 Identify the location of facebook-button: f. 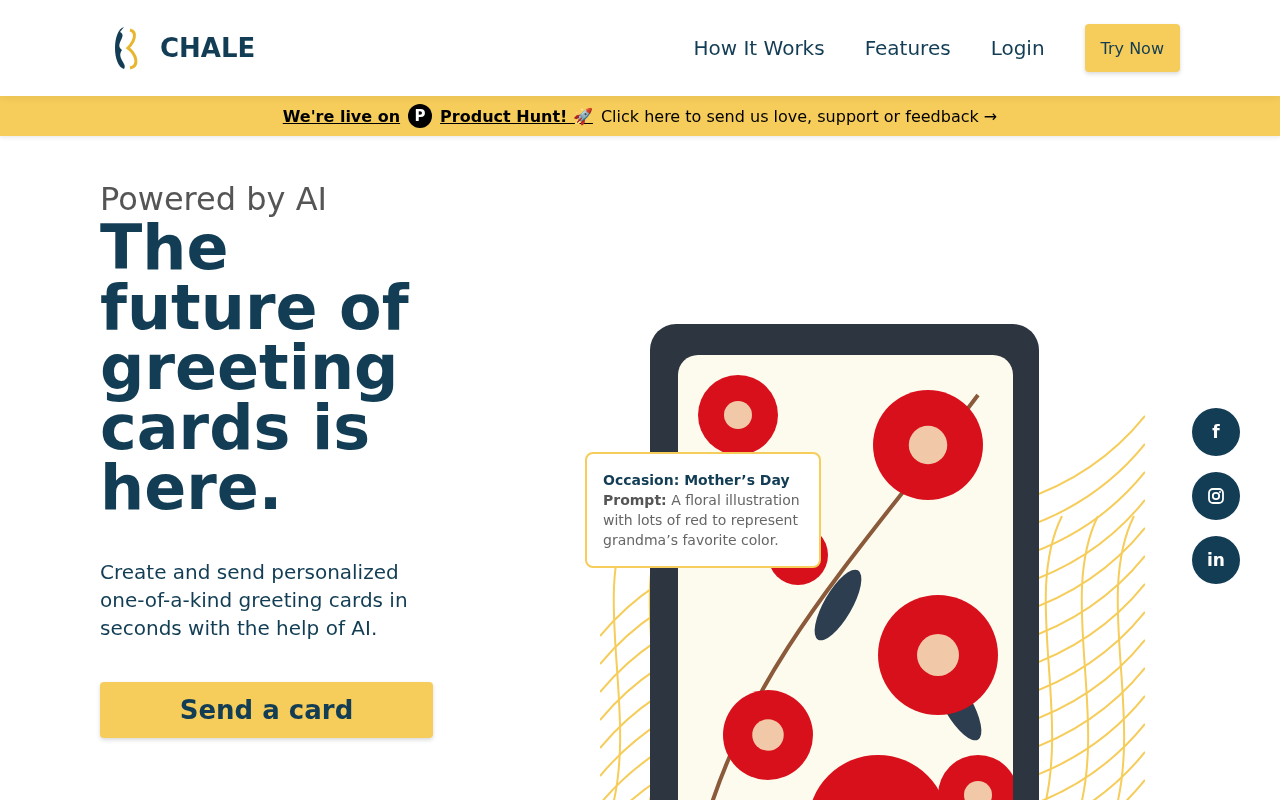
(1216, 432).